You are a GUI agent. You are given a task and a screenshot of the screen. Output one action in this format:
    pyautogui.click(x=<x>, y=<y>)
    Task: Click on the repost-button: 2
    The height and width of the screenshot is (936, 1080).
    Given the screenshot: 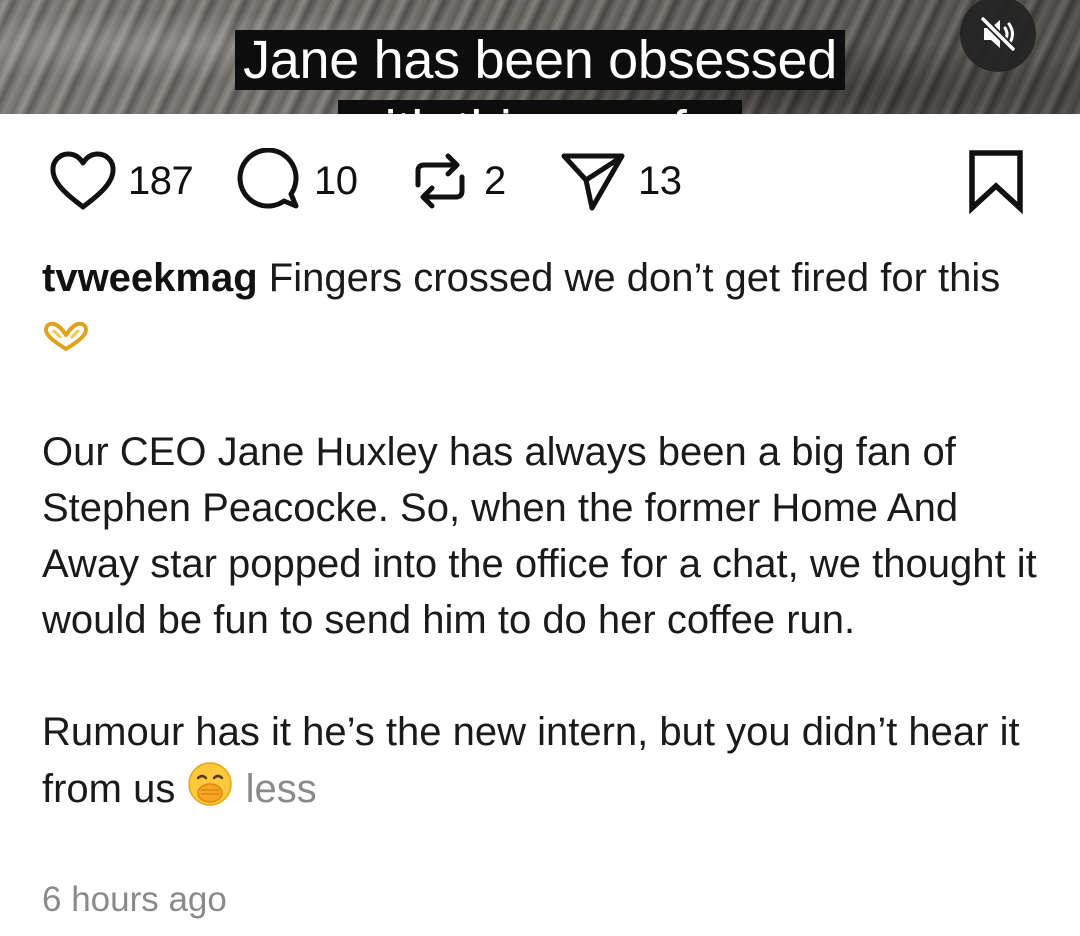 What is the action you would take?
    pyautogui.click(x=456, y=181)
    